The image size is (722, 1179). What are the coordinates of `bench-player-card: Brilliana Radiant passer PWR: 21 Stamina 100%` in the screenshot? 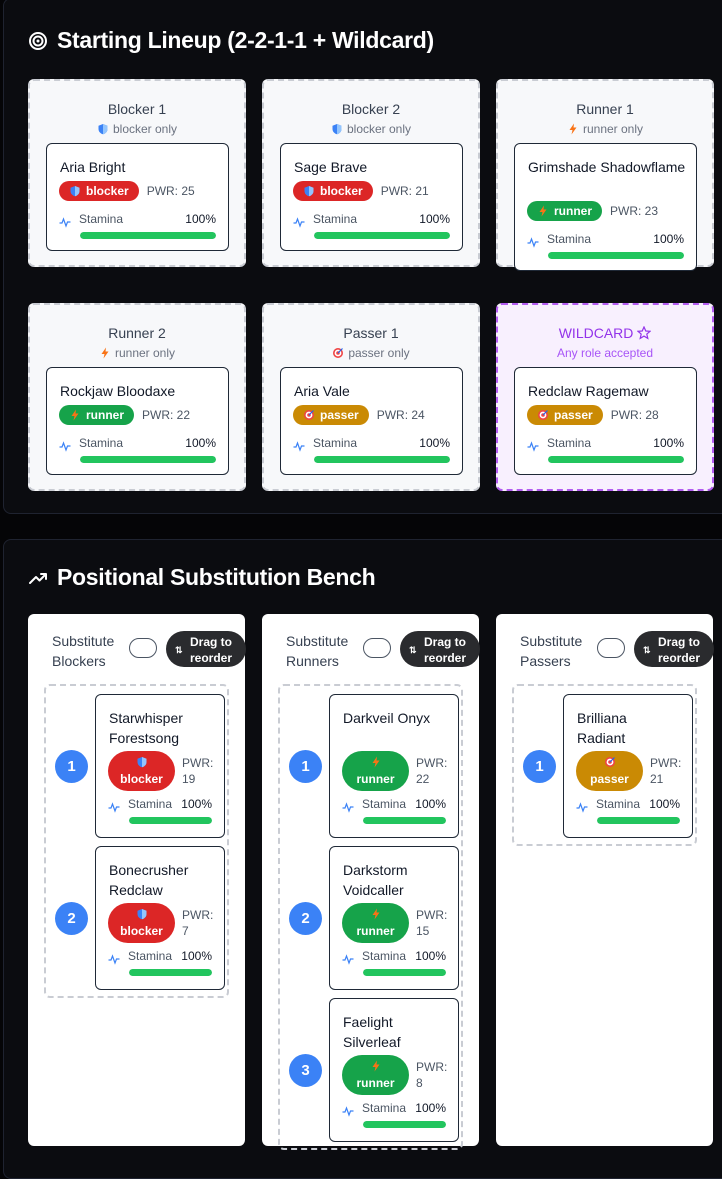 It's located at (628, 766).